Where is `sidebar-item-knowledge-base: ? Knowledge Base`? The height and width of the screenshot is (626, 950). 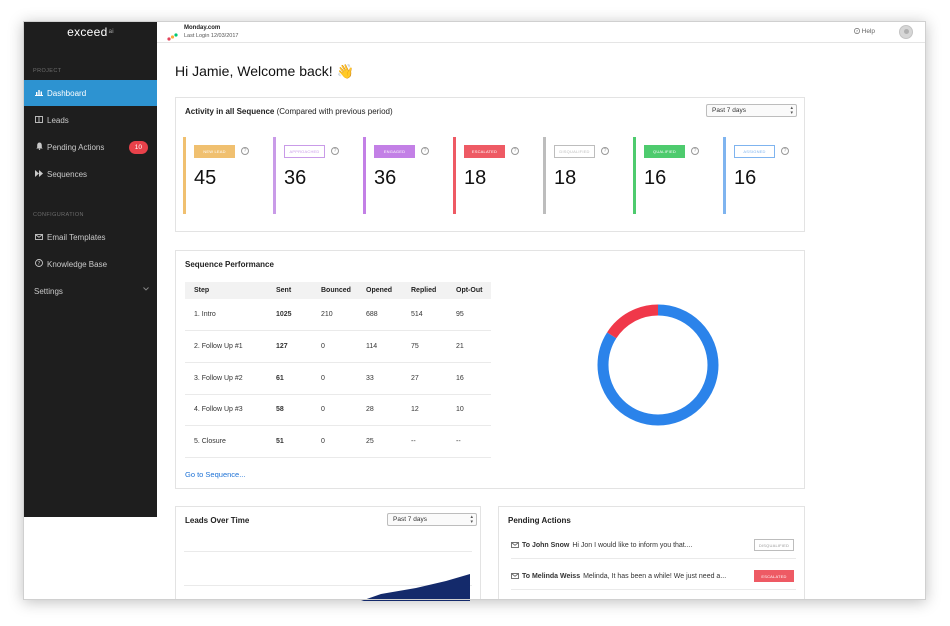
sidebar-item-knowledge-base: ? Knowledge Base is located at coordinates (90, 264).